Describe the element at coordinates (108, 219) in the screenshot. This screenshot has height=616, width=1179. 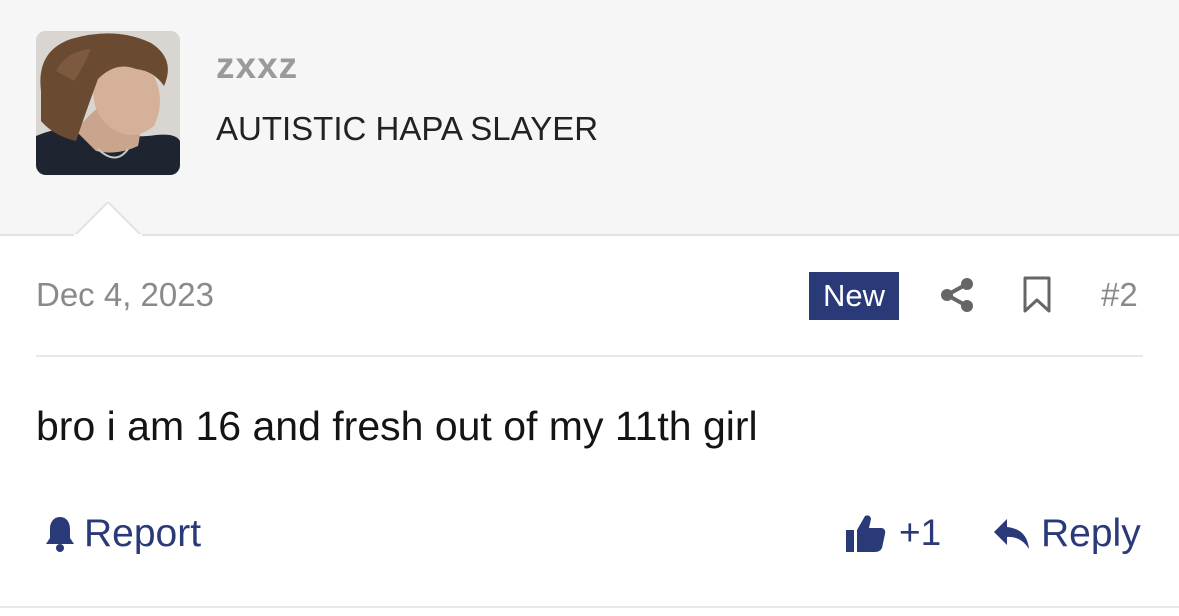
I see `message-pointer` at that location.